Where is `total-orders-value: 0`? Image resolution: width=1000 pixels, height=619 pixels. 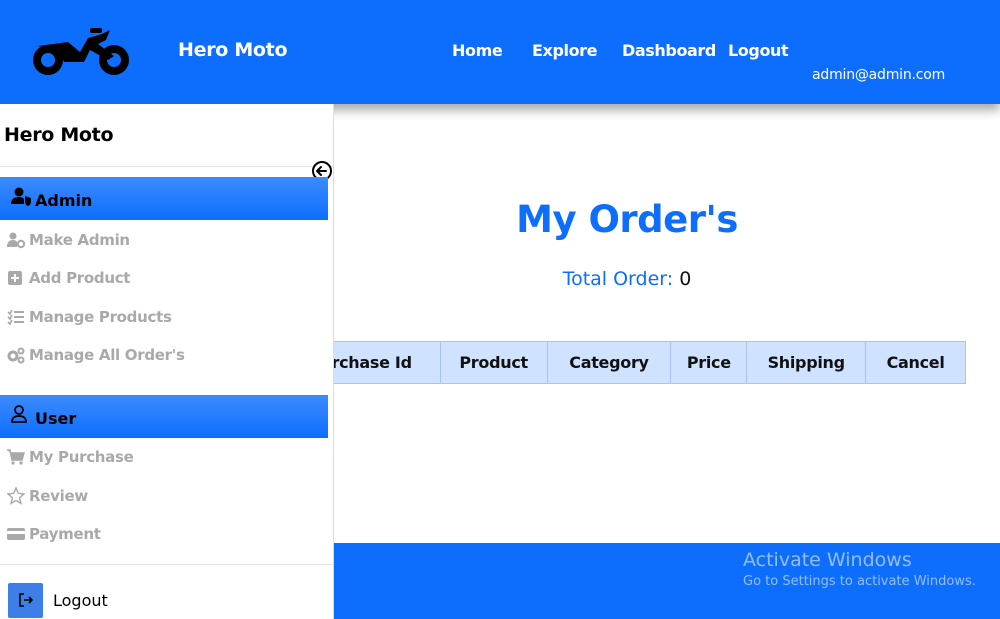
total-orders-value: 0 is located at coordinates (685, 279).